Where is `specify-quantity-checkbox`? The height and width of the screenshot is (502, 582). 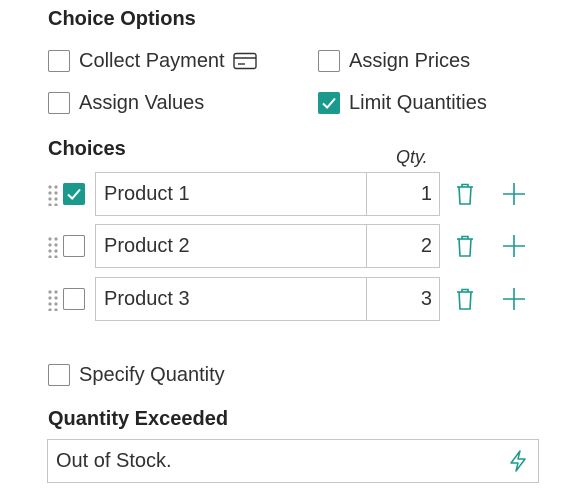
specify-quantity-checkbox is located at coordinates (59, 375).